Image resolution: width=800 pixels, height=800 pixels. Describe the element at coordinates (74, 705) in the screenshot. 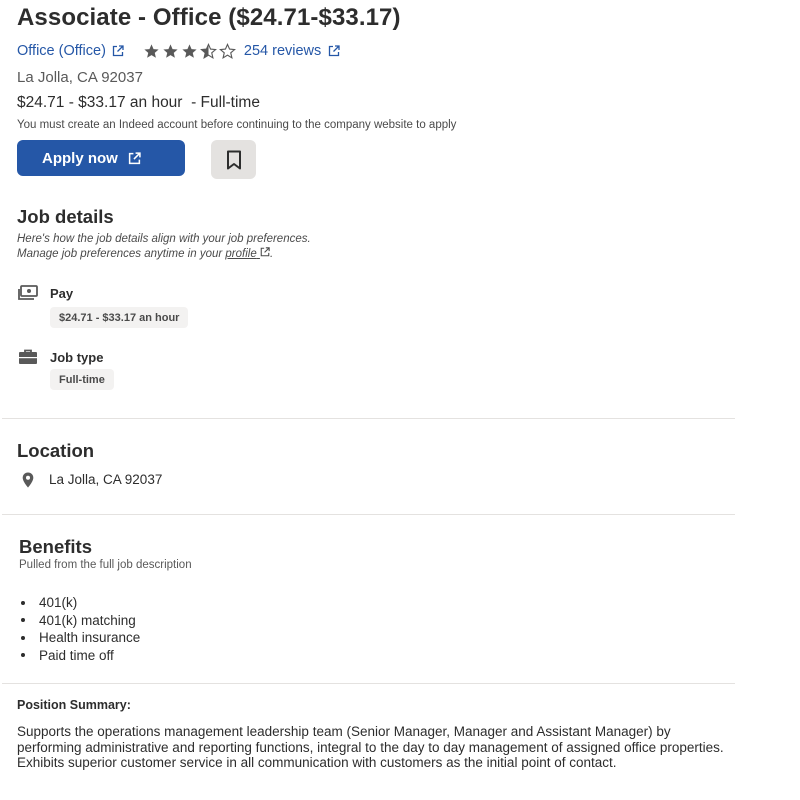

I see `position-summary-heading: Position Summary:` at that location.